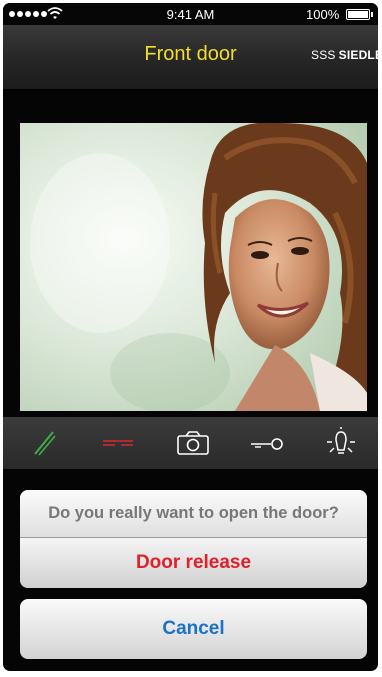 The image size is (382, 677). I want to click on intercom-toolbar, so click(190, 443).